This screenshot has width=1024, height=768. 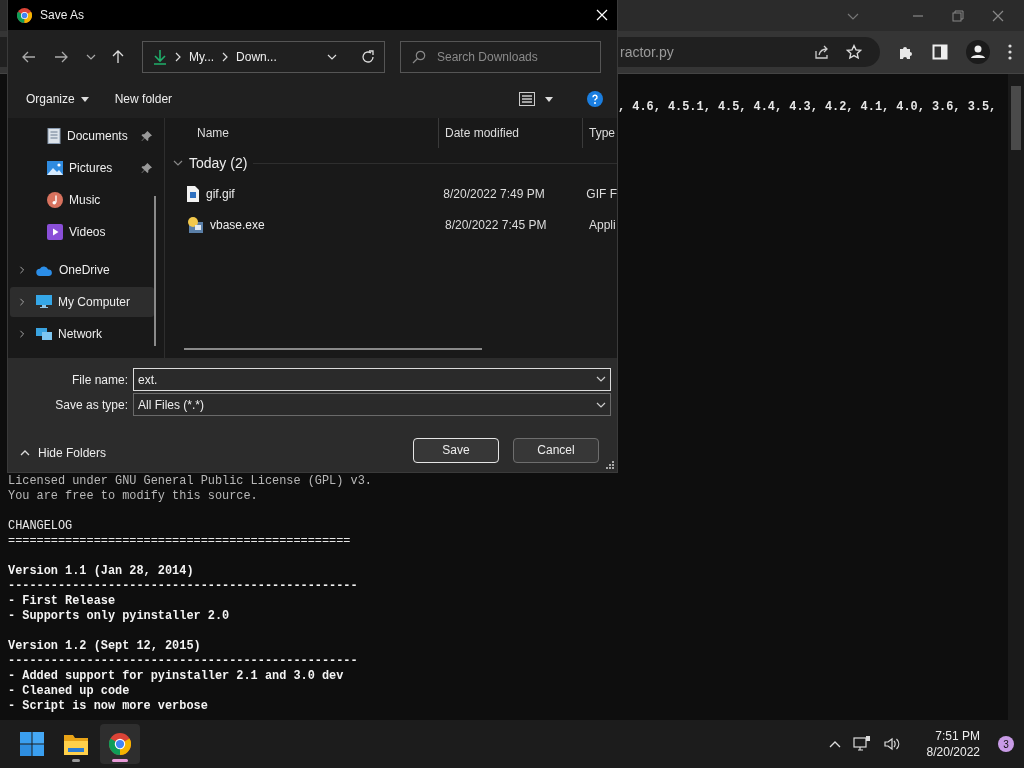 What do you see at coordinates (143, 99) in the screenshot?
I see `toolbar-button: New folder` at bounding box center [143, 99].